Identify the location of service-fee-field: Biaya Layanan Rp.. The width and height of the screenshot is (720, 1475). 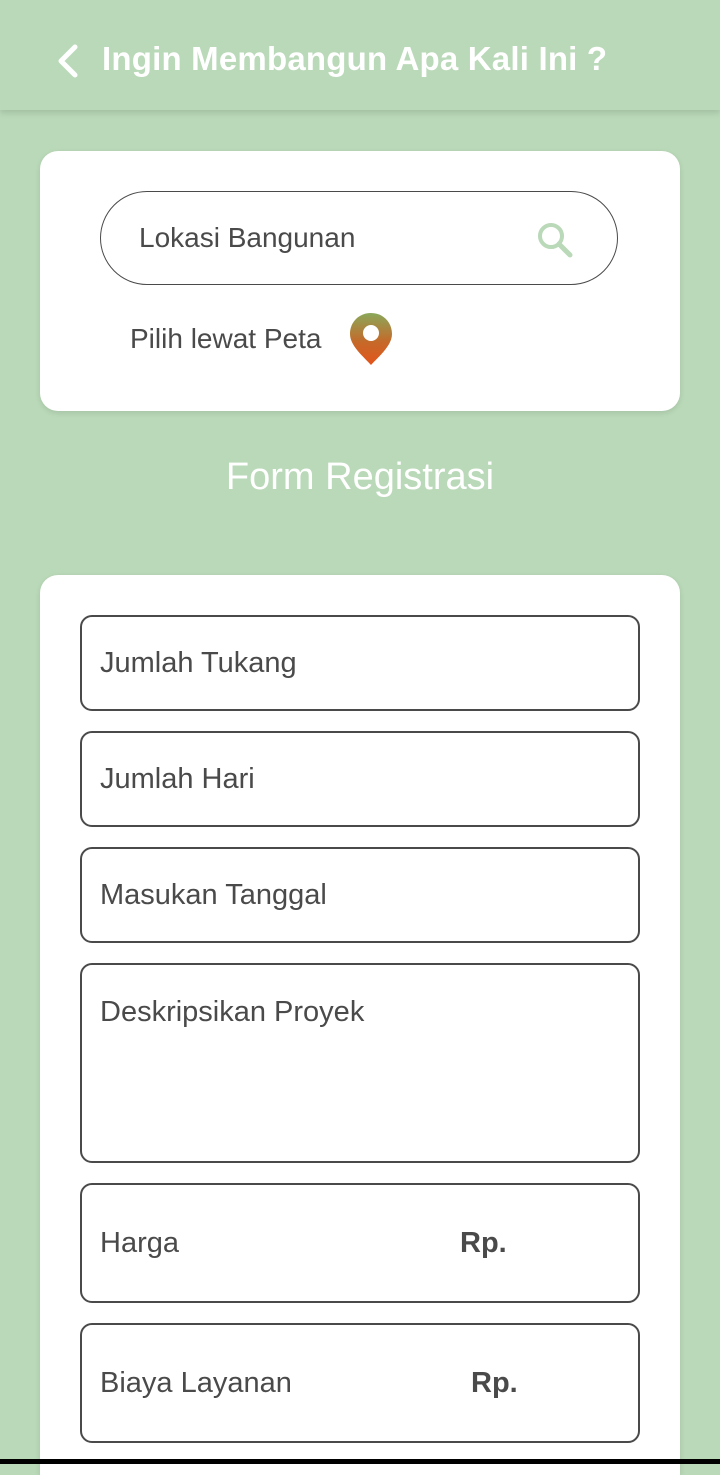
(360, 1383).